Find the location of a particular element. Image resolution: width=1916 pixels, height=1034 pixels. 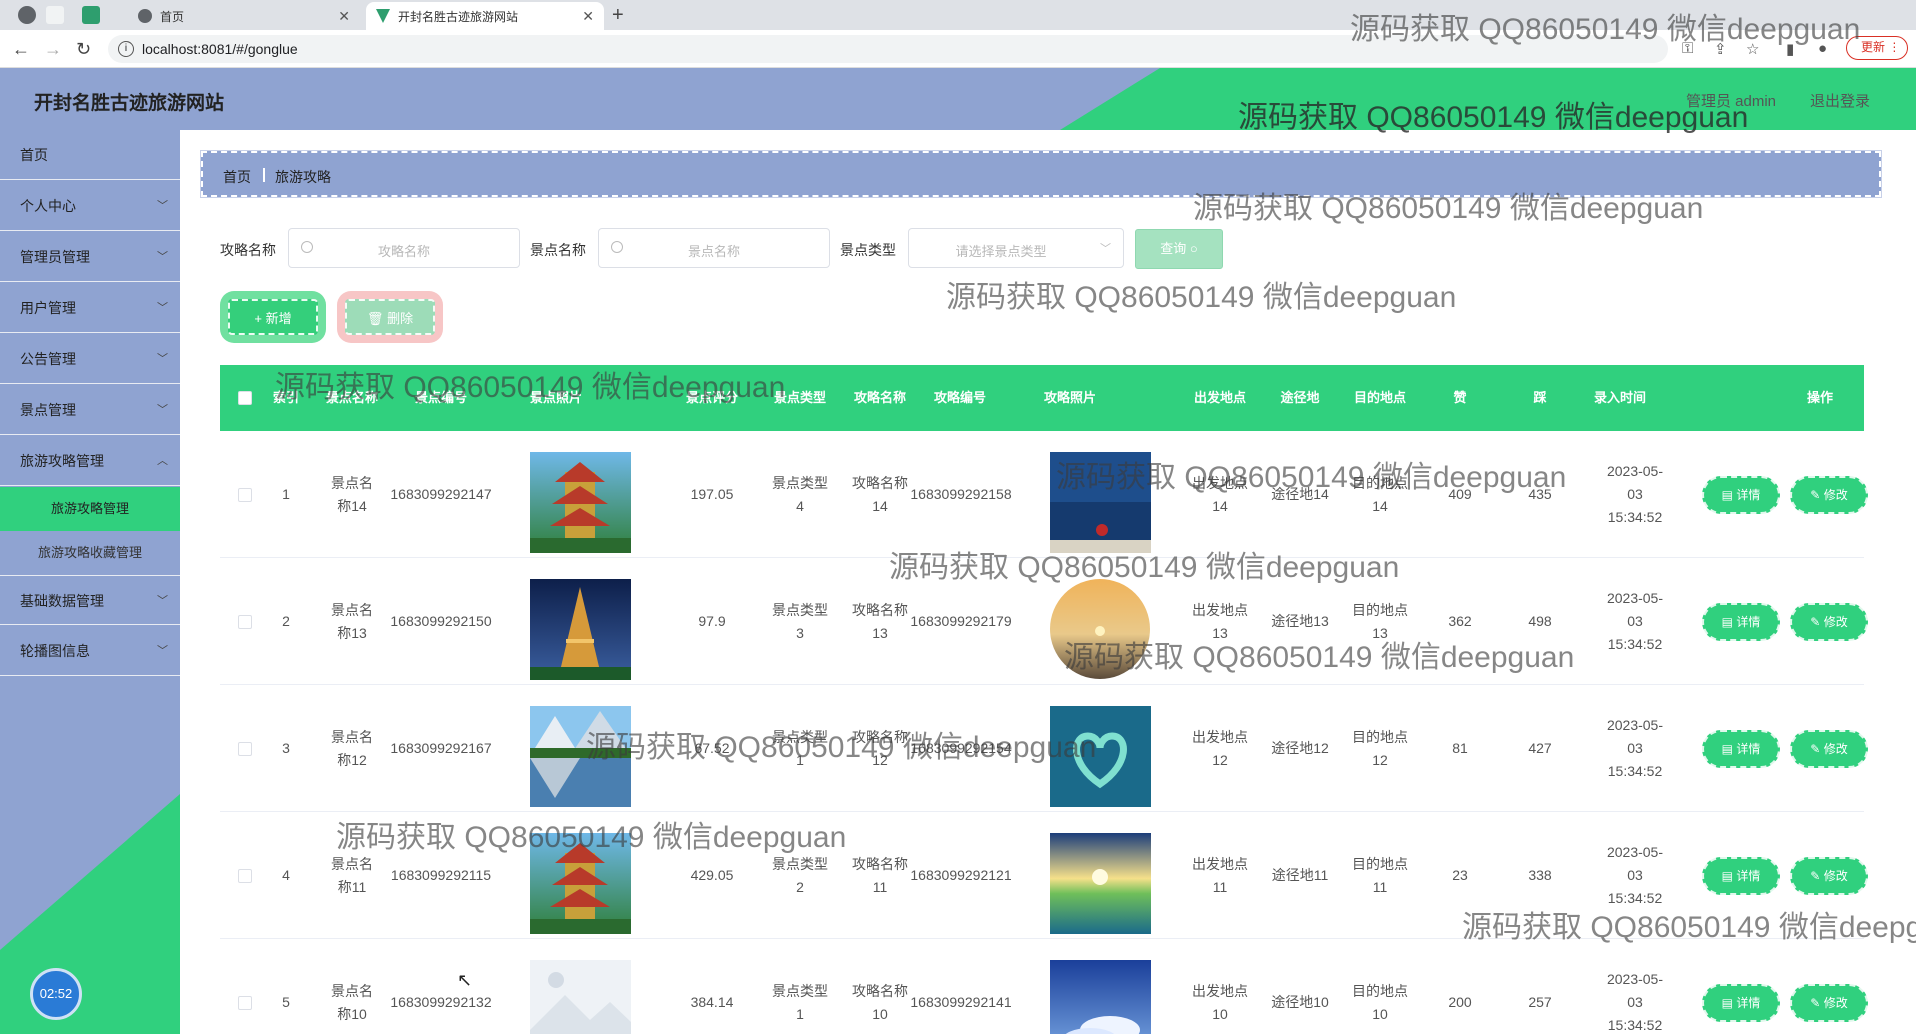

clock-widget: 02:52 is located at coordinates (56, 994).